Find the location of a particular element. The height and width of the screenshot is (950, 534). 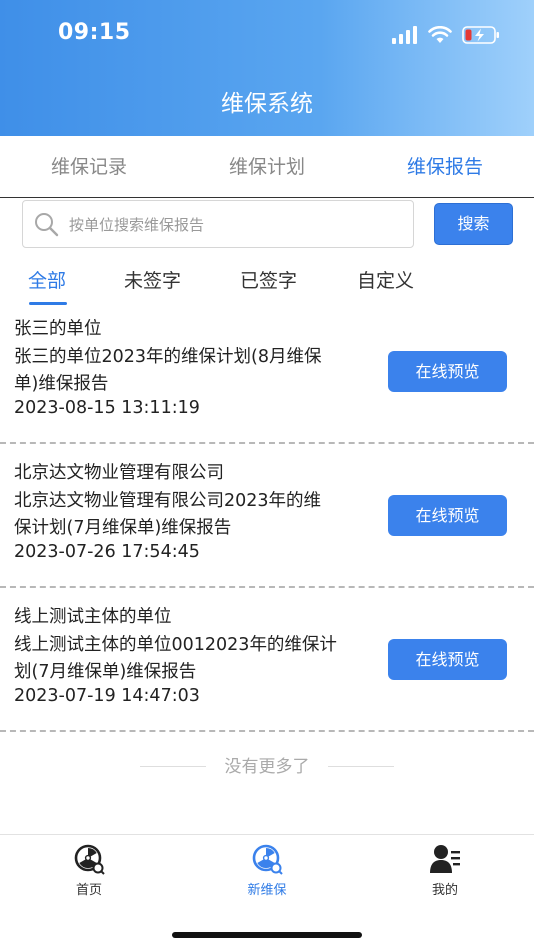

home-indicator is located at coordinates (267, 935).